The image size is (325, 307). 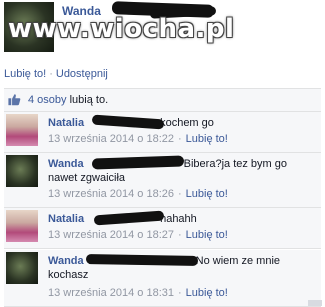 I want to click on watermark: www.wiocha.pl, so click(x=121, y=29).